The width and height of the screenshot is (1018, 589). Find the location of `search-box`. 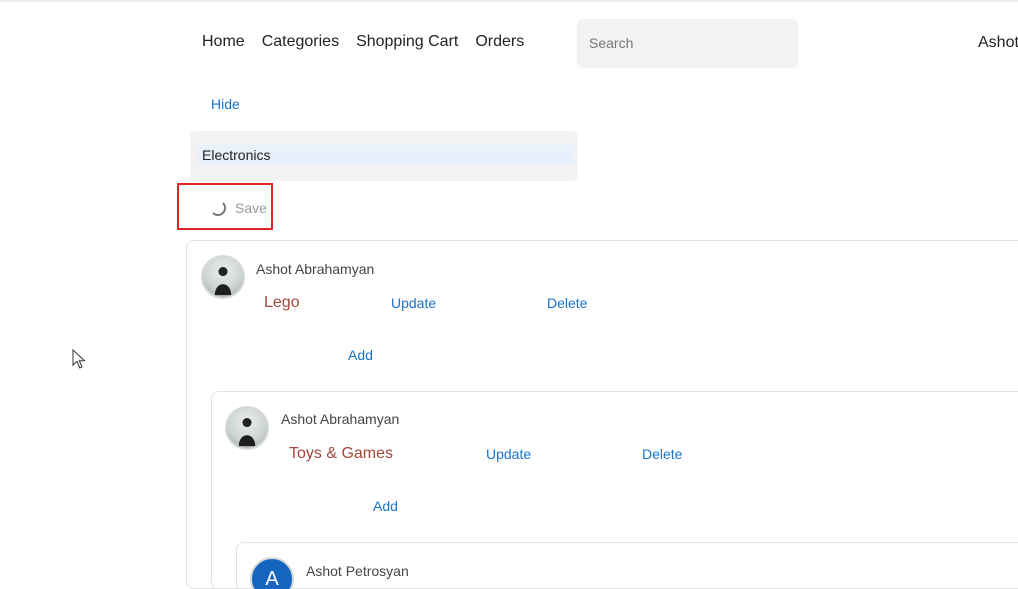

search-box is located at coordinates (687, 43).